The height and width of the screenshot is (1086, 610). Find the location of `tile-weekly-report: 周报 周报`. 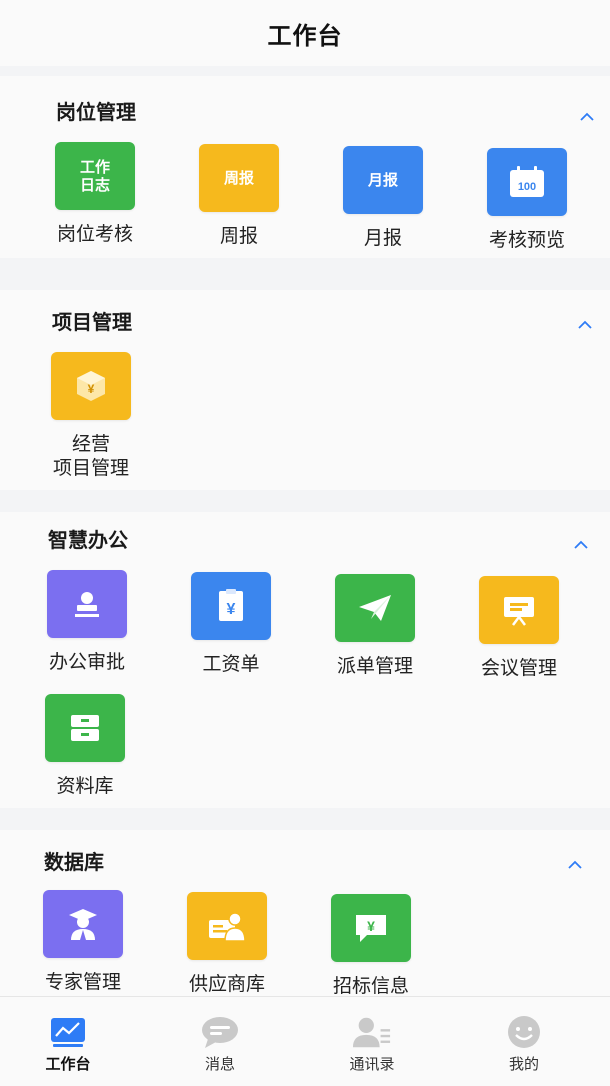

tile-weekly-report: 周报 周报 is located at coordinates (239, 196).